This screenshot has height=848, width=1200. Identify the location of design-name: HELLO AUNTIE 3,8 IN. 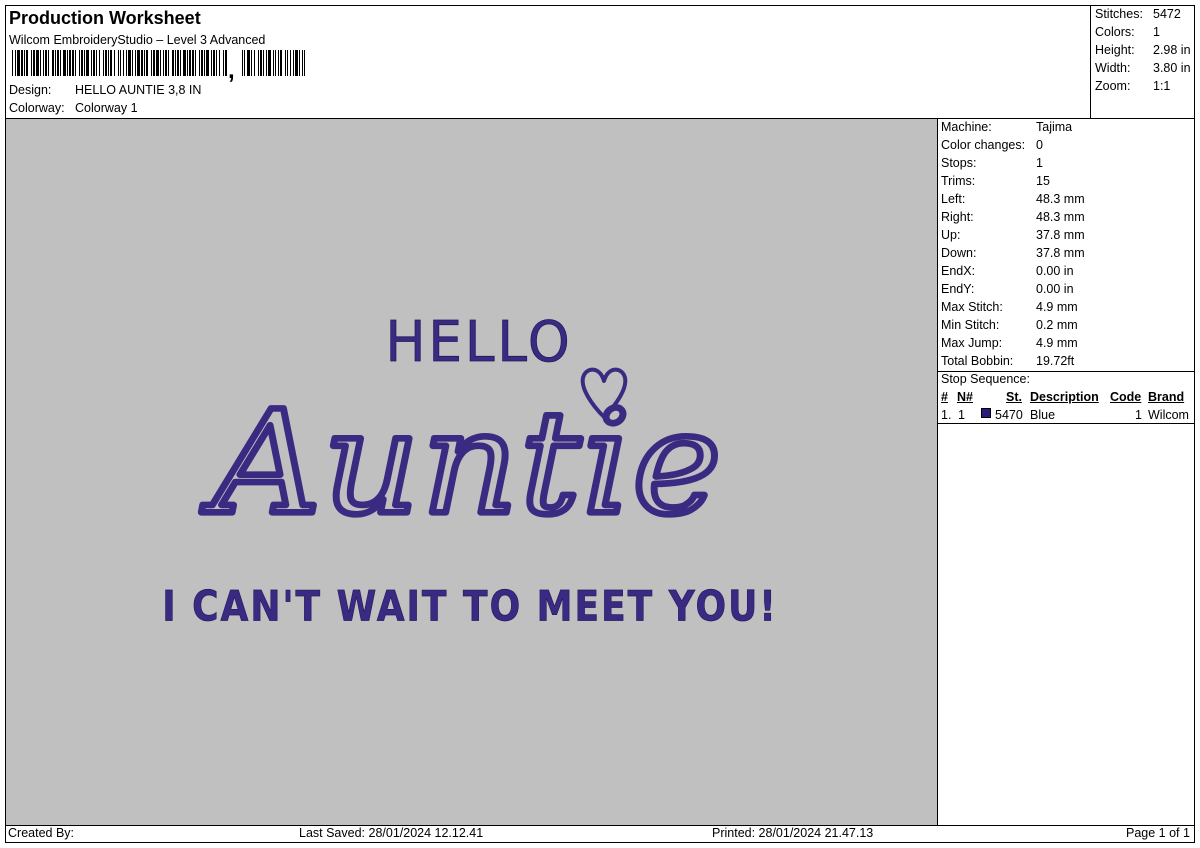
(138, 90).